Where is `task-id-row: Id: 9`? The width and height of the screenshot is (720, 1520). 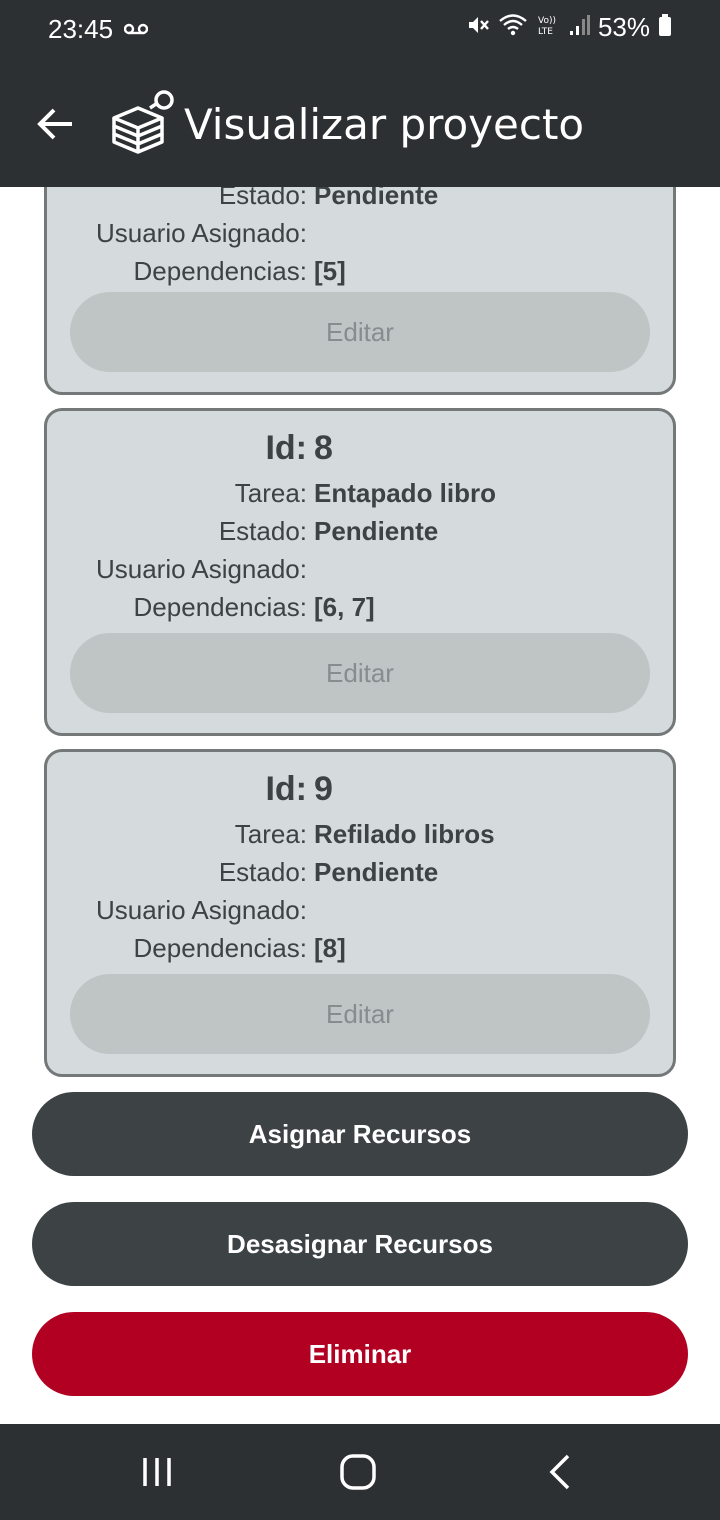 task-id-row: Id: 9 is located at coordinates (363, 791).